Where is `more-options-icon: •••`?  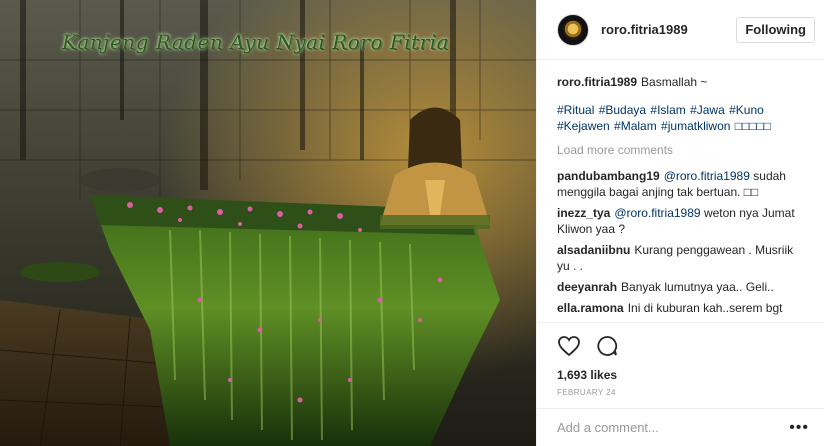 more-options-icon: ••• is located at coordinates (799, 428).